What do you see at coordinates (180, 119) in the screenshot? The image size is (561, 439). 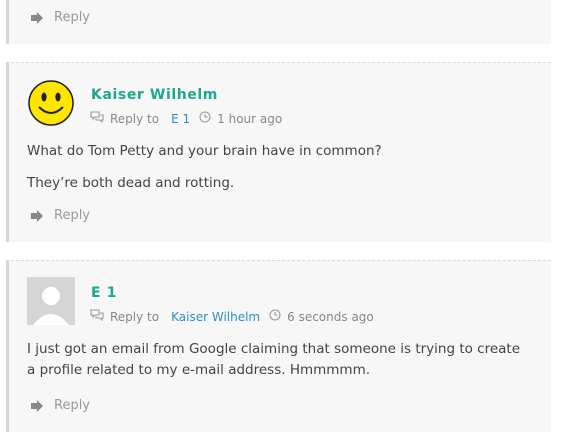 I see `reply-to-link: E 1` at bounding box center [180, 119].